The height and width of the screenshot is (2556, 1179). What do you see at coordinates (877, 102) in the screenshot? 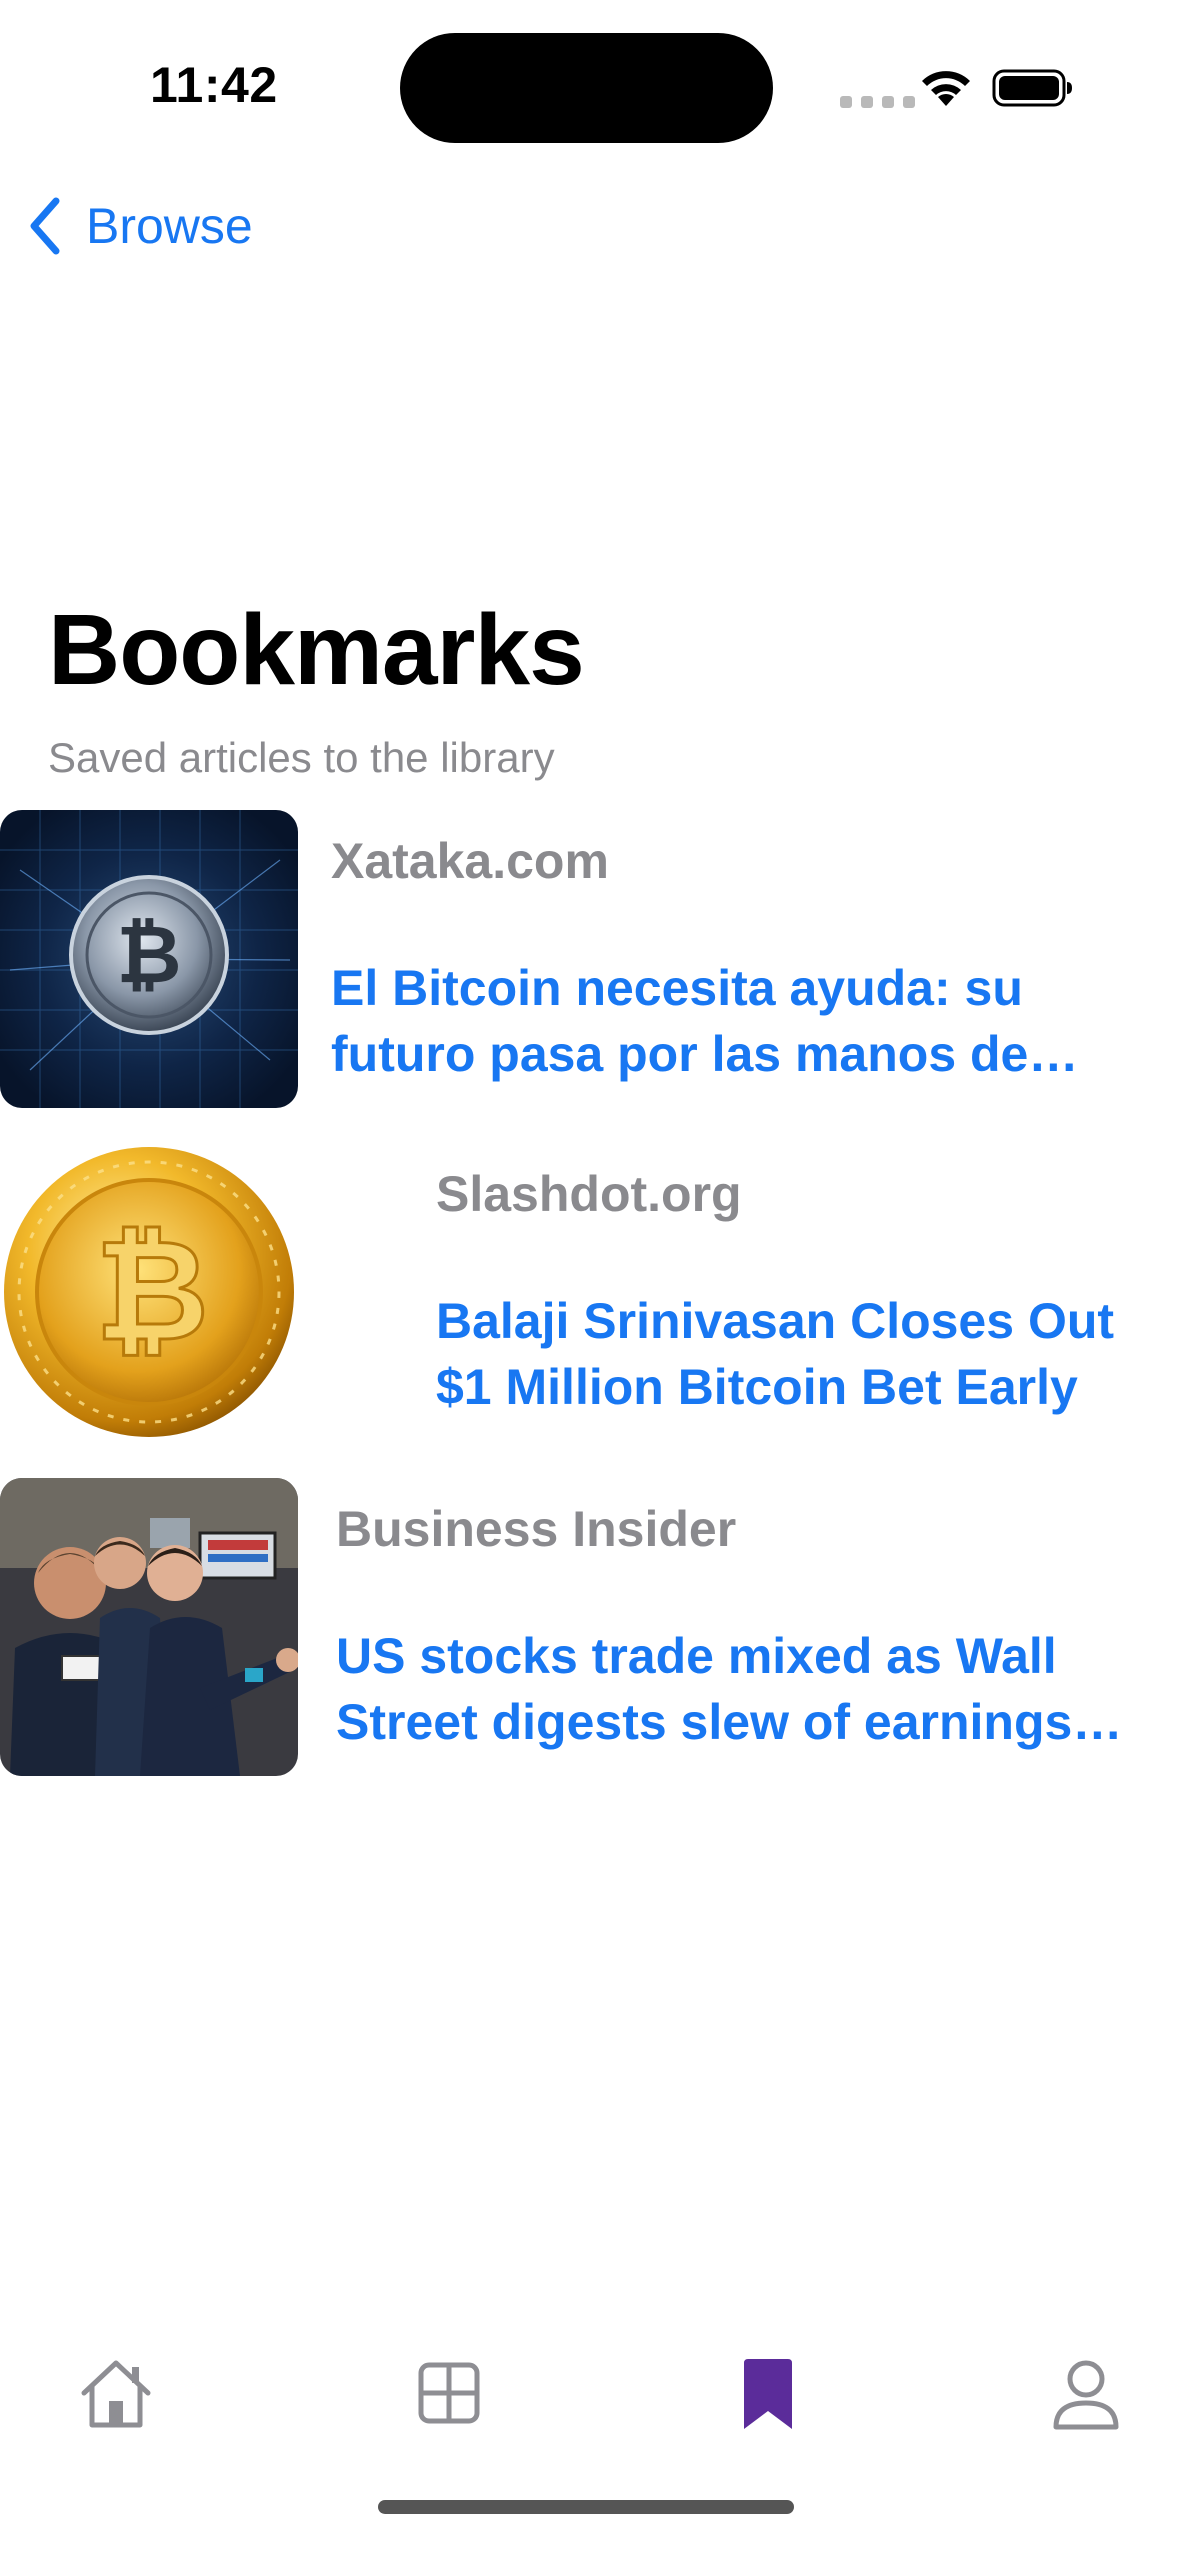
I see `cellular-signal-icon` at bounding box center [877, 102].